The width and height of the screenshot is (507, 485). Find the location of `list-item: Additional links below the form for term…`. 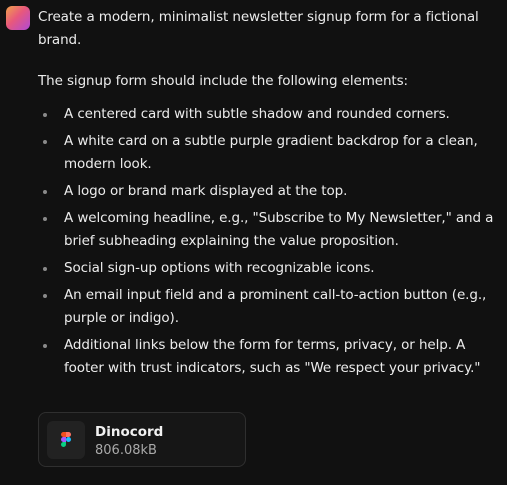

list-item: Additional links below the form for term… is located at coordinates (269, 357).